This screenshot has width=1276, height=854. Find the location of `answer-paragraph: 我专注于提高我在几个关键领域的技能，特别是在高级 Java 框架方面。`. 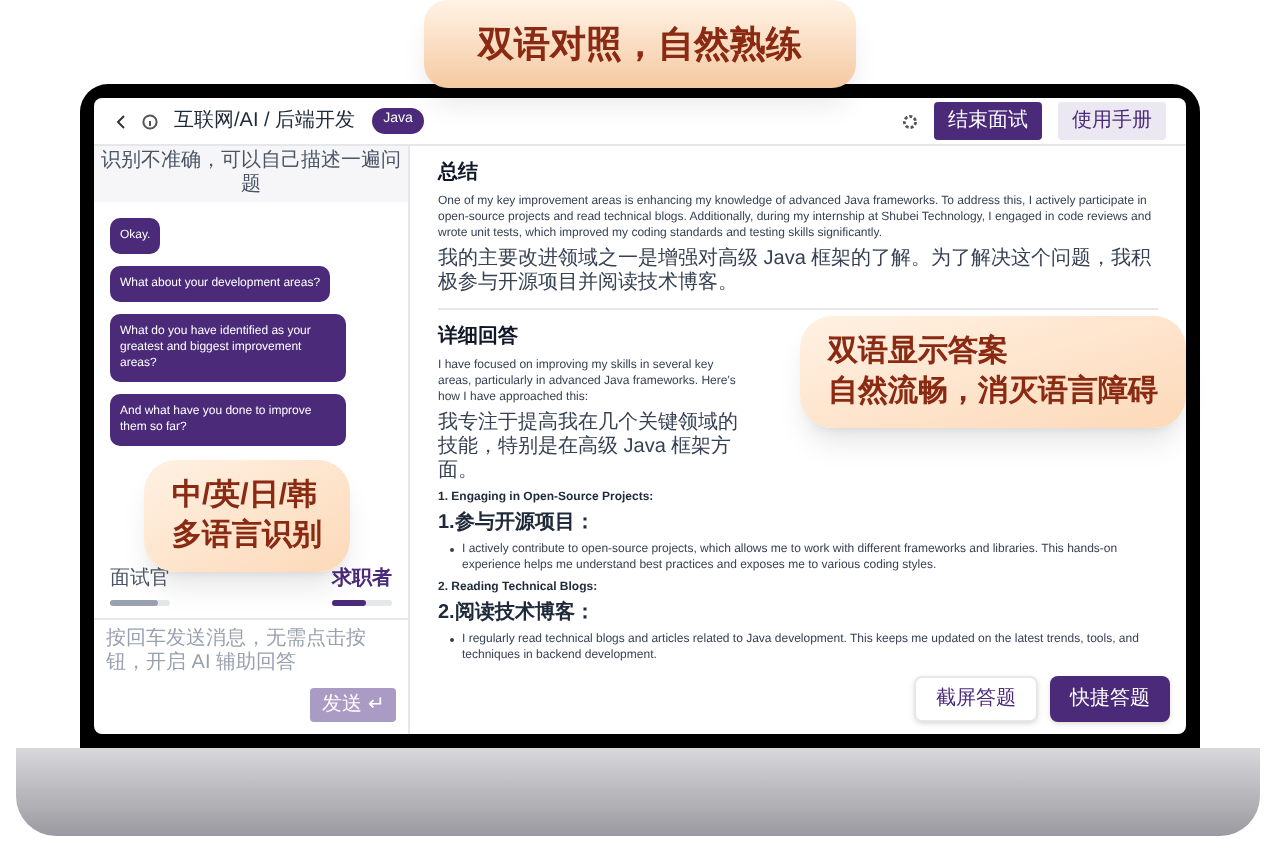

answer-paragraph: 我专注于提高我在几个关键领域的技能，特别是在高级 Java 框架方面。 is located at coordinates (588, 448).